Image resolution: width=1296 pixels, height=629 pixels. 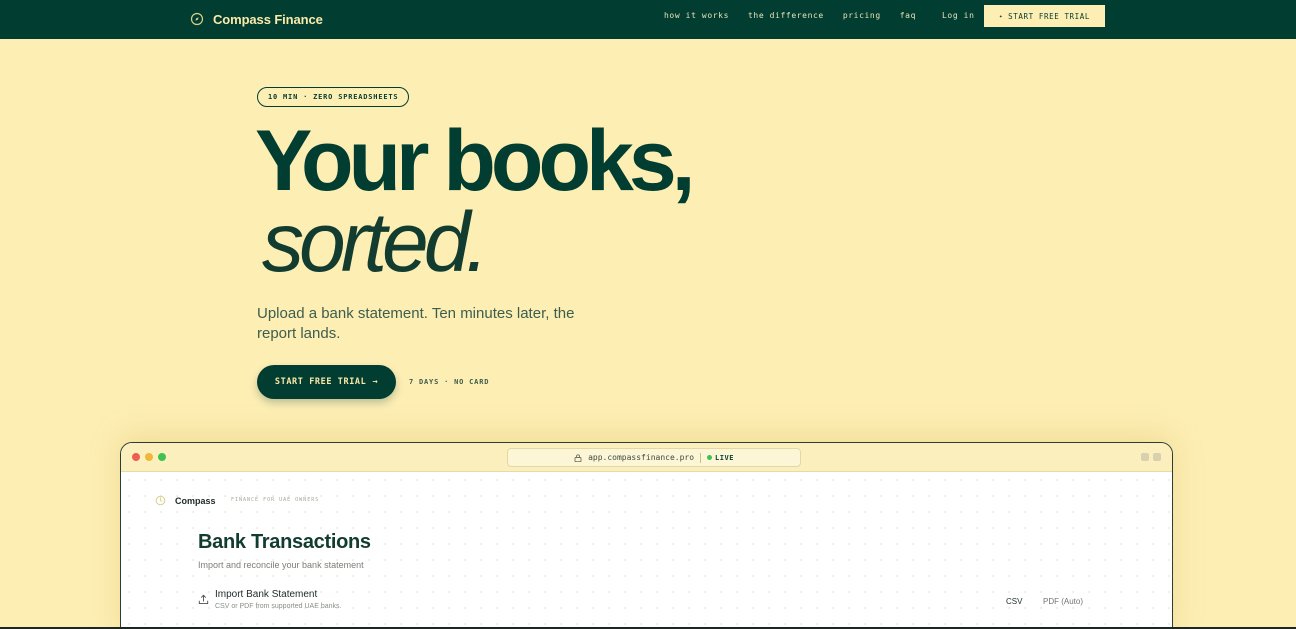 I want to click on lock-icon, so click(x=578, y=457).